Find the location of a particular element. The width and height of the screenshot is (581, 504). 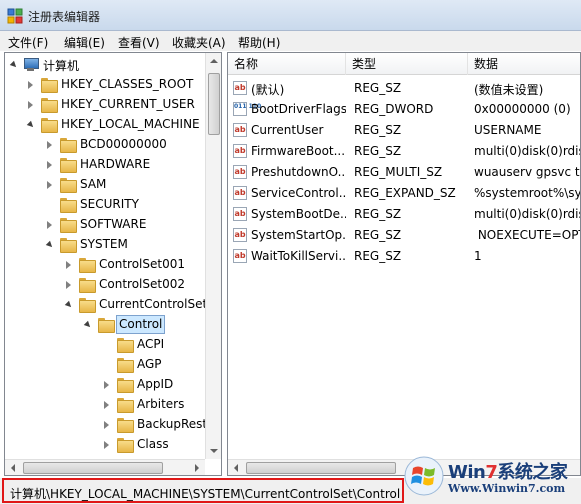

column-header-data: 数据 is located at coordinates (524, 64).